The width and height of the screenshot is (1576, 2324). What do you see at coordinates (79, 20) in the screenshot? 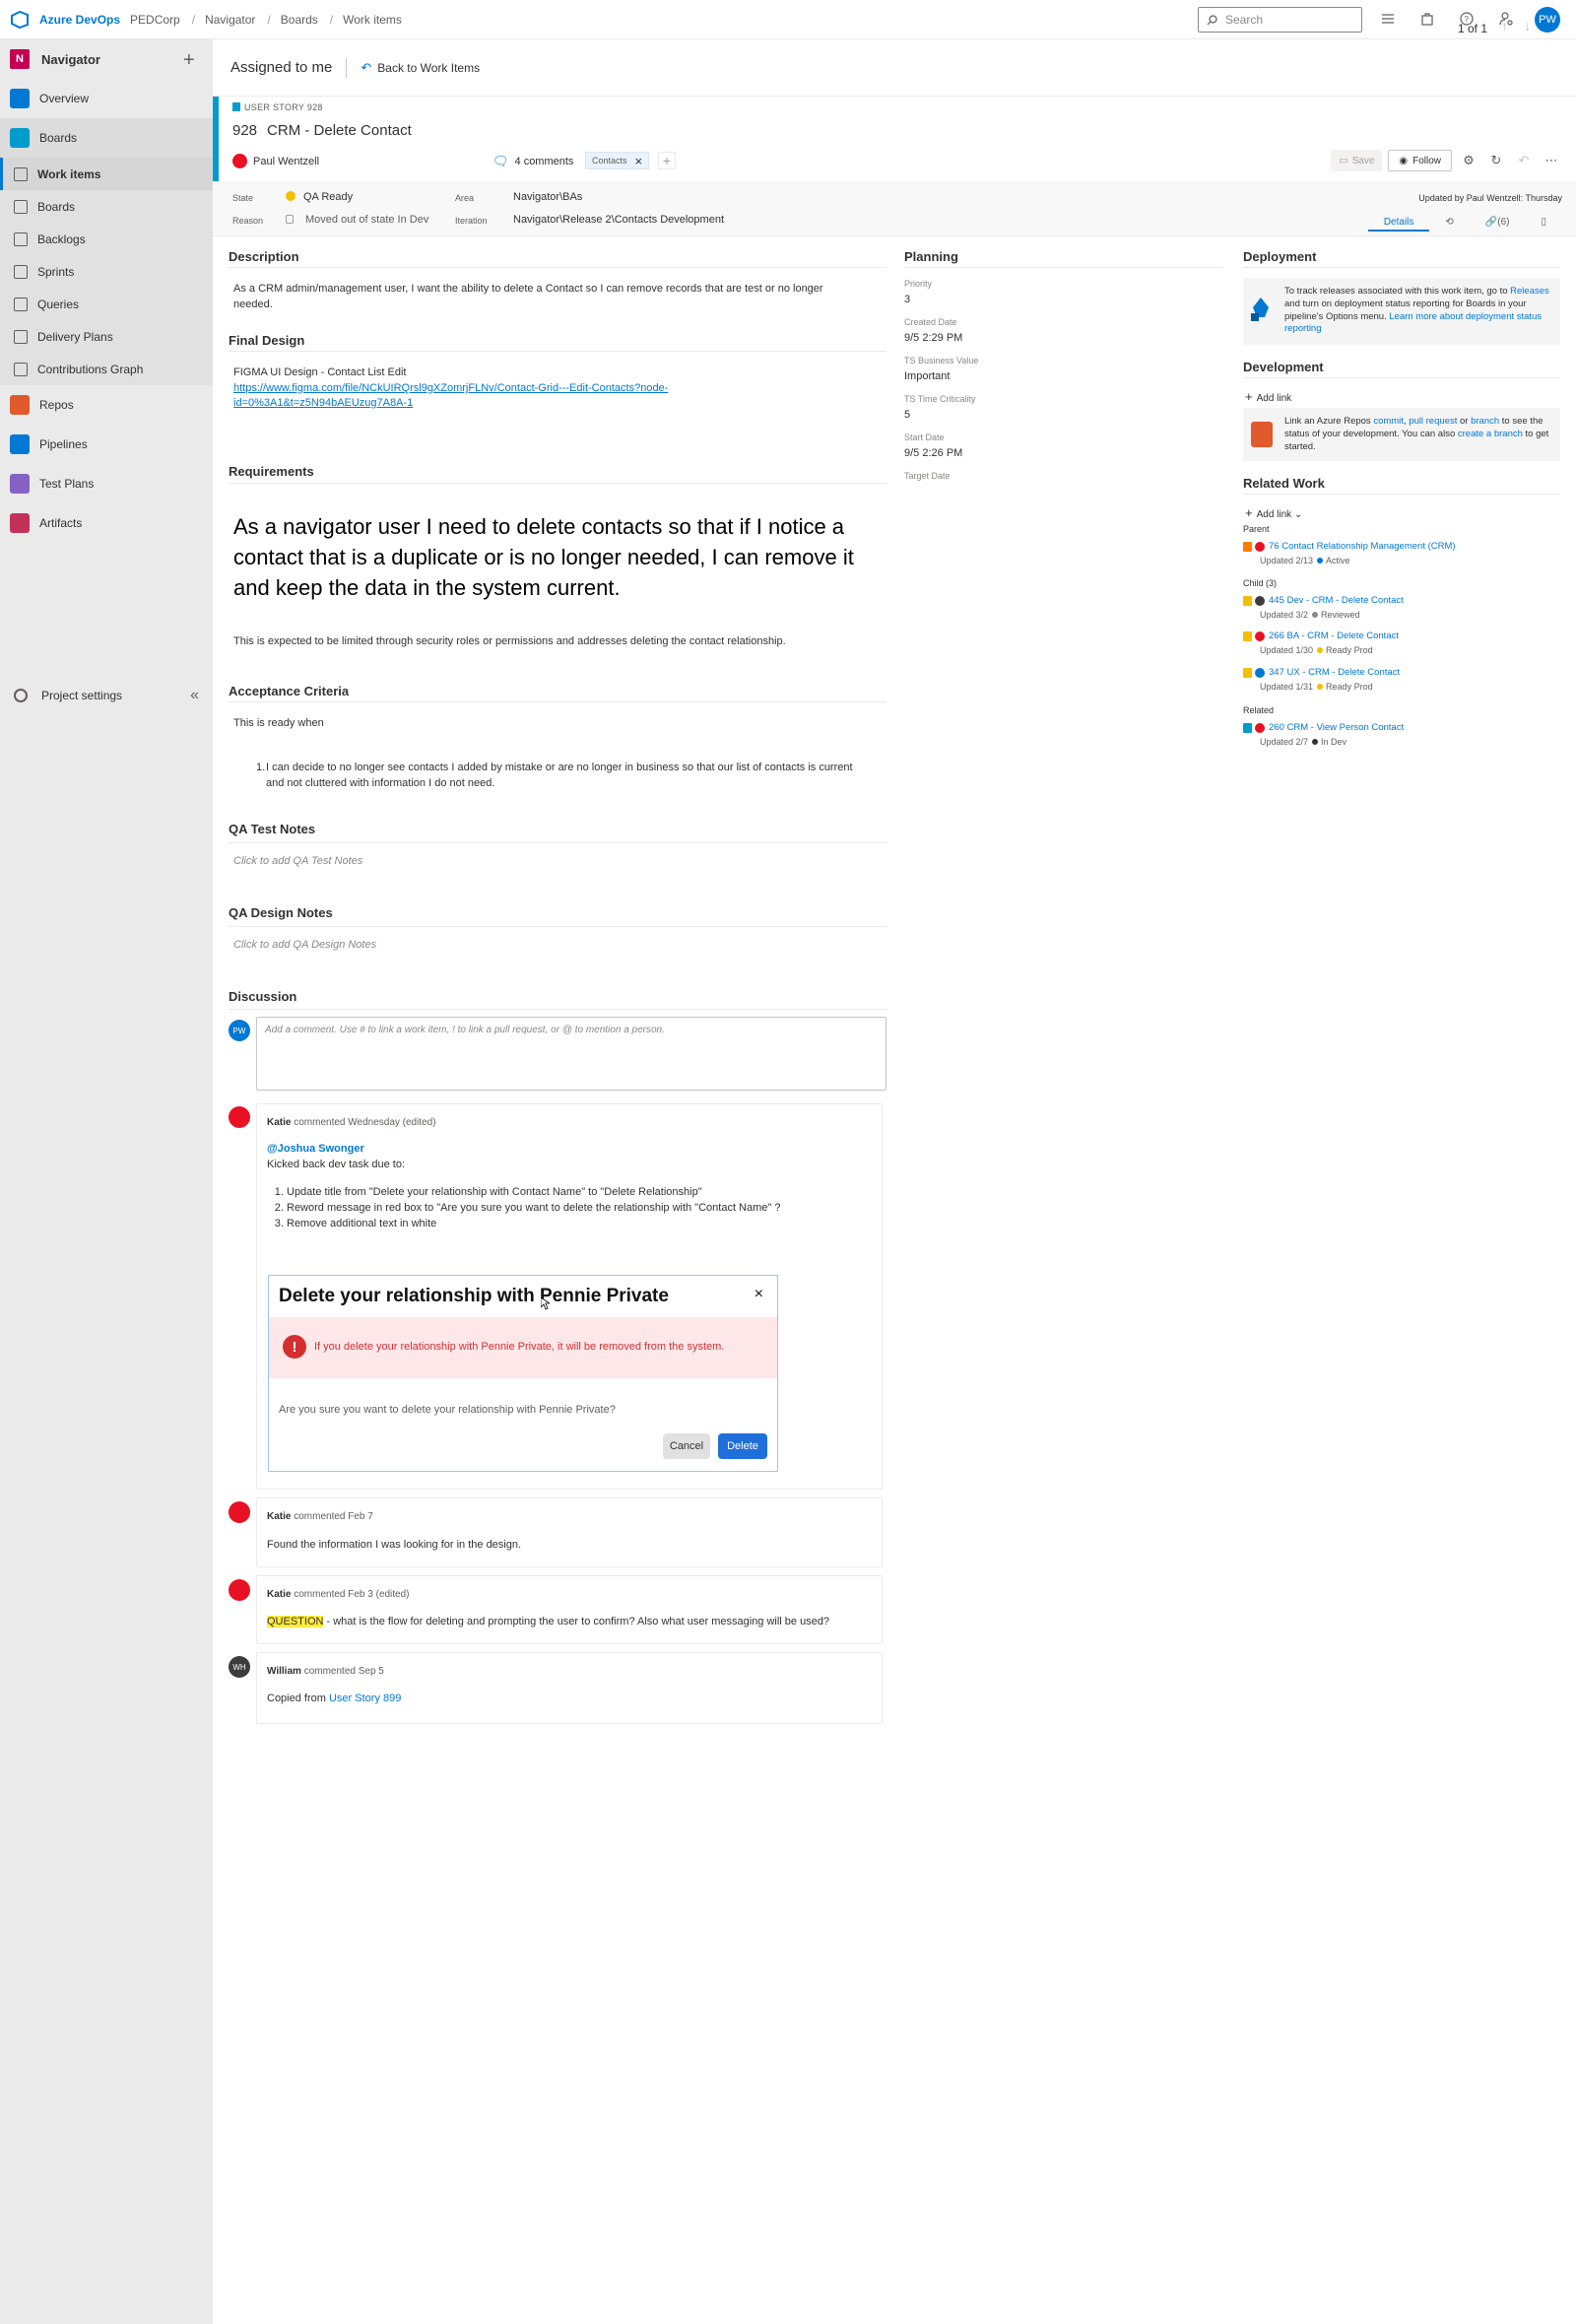
I see `brand-name: Azure DevOps` at bounding box center [79, 20].